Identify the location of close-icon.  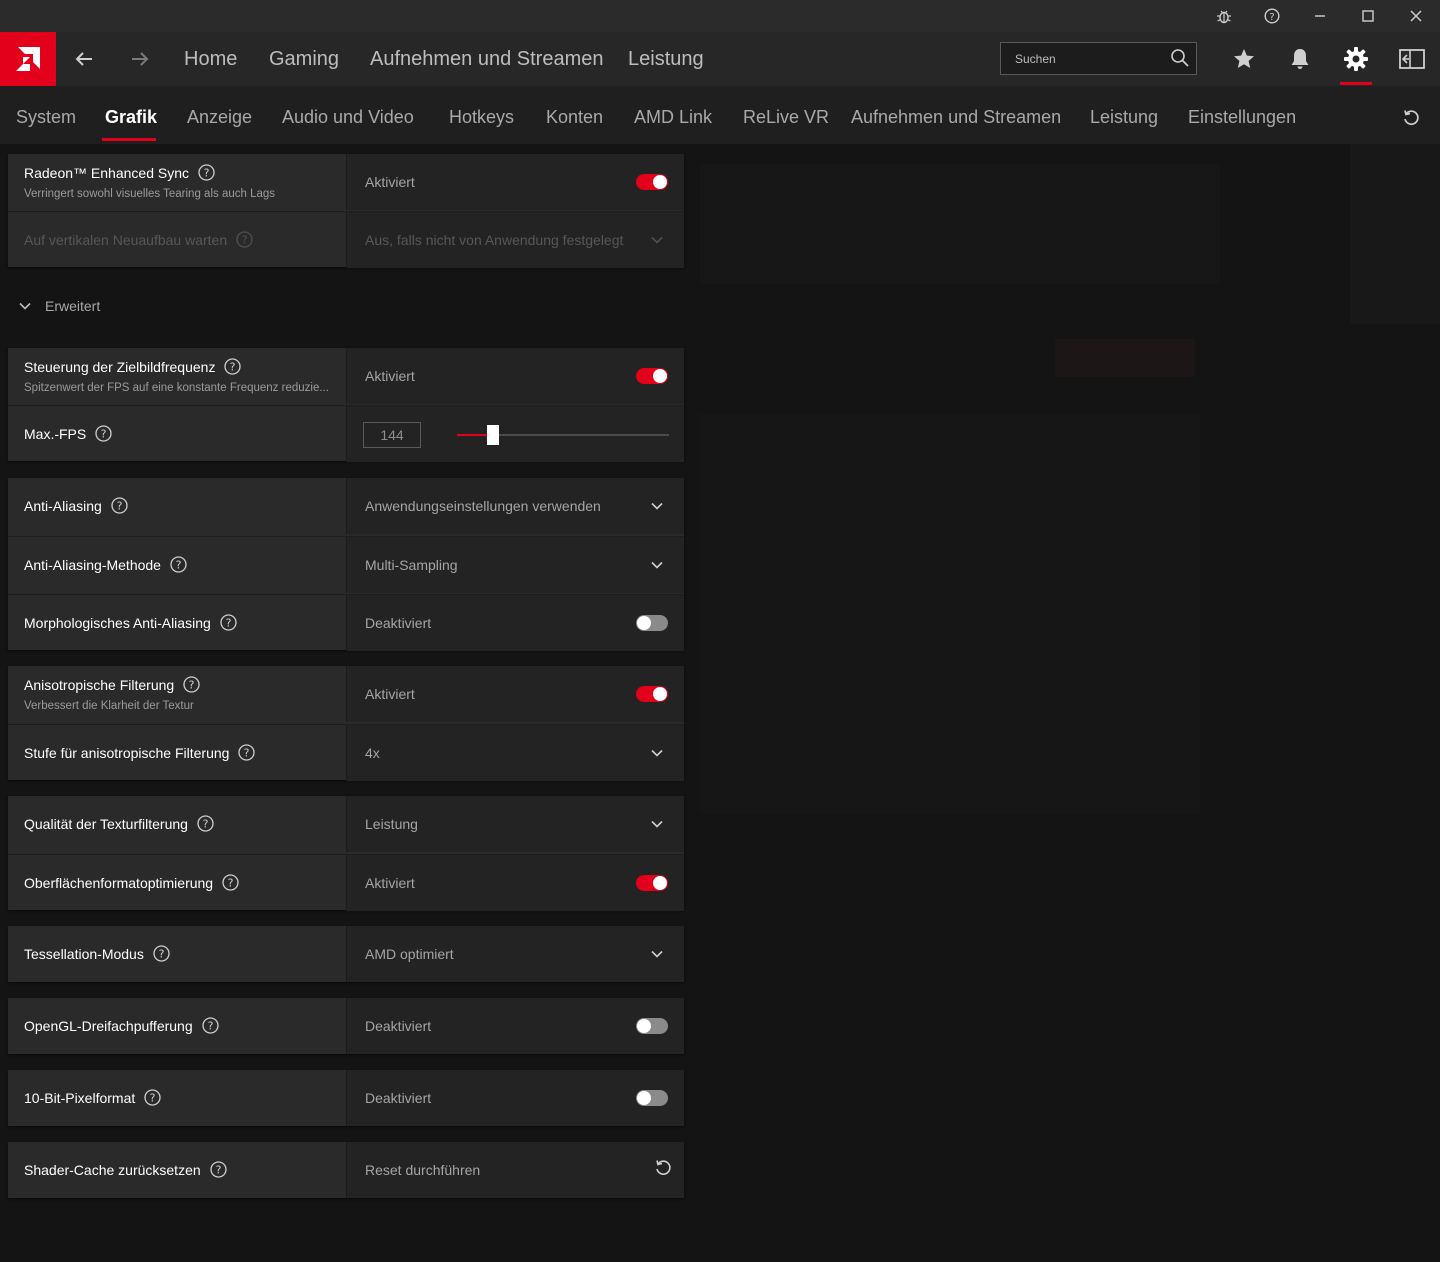
(1416, 16).